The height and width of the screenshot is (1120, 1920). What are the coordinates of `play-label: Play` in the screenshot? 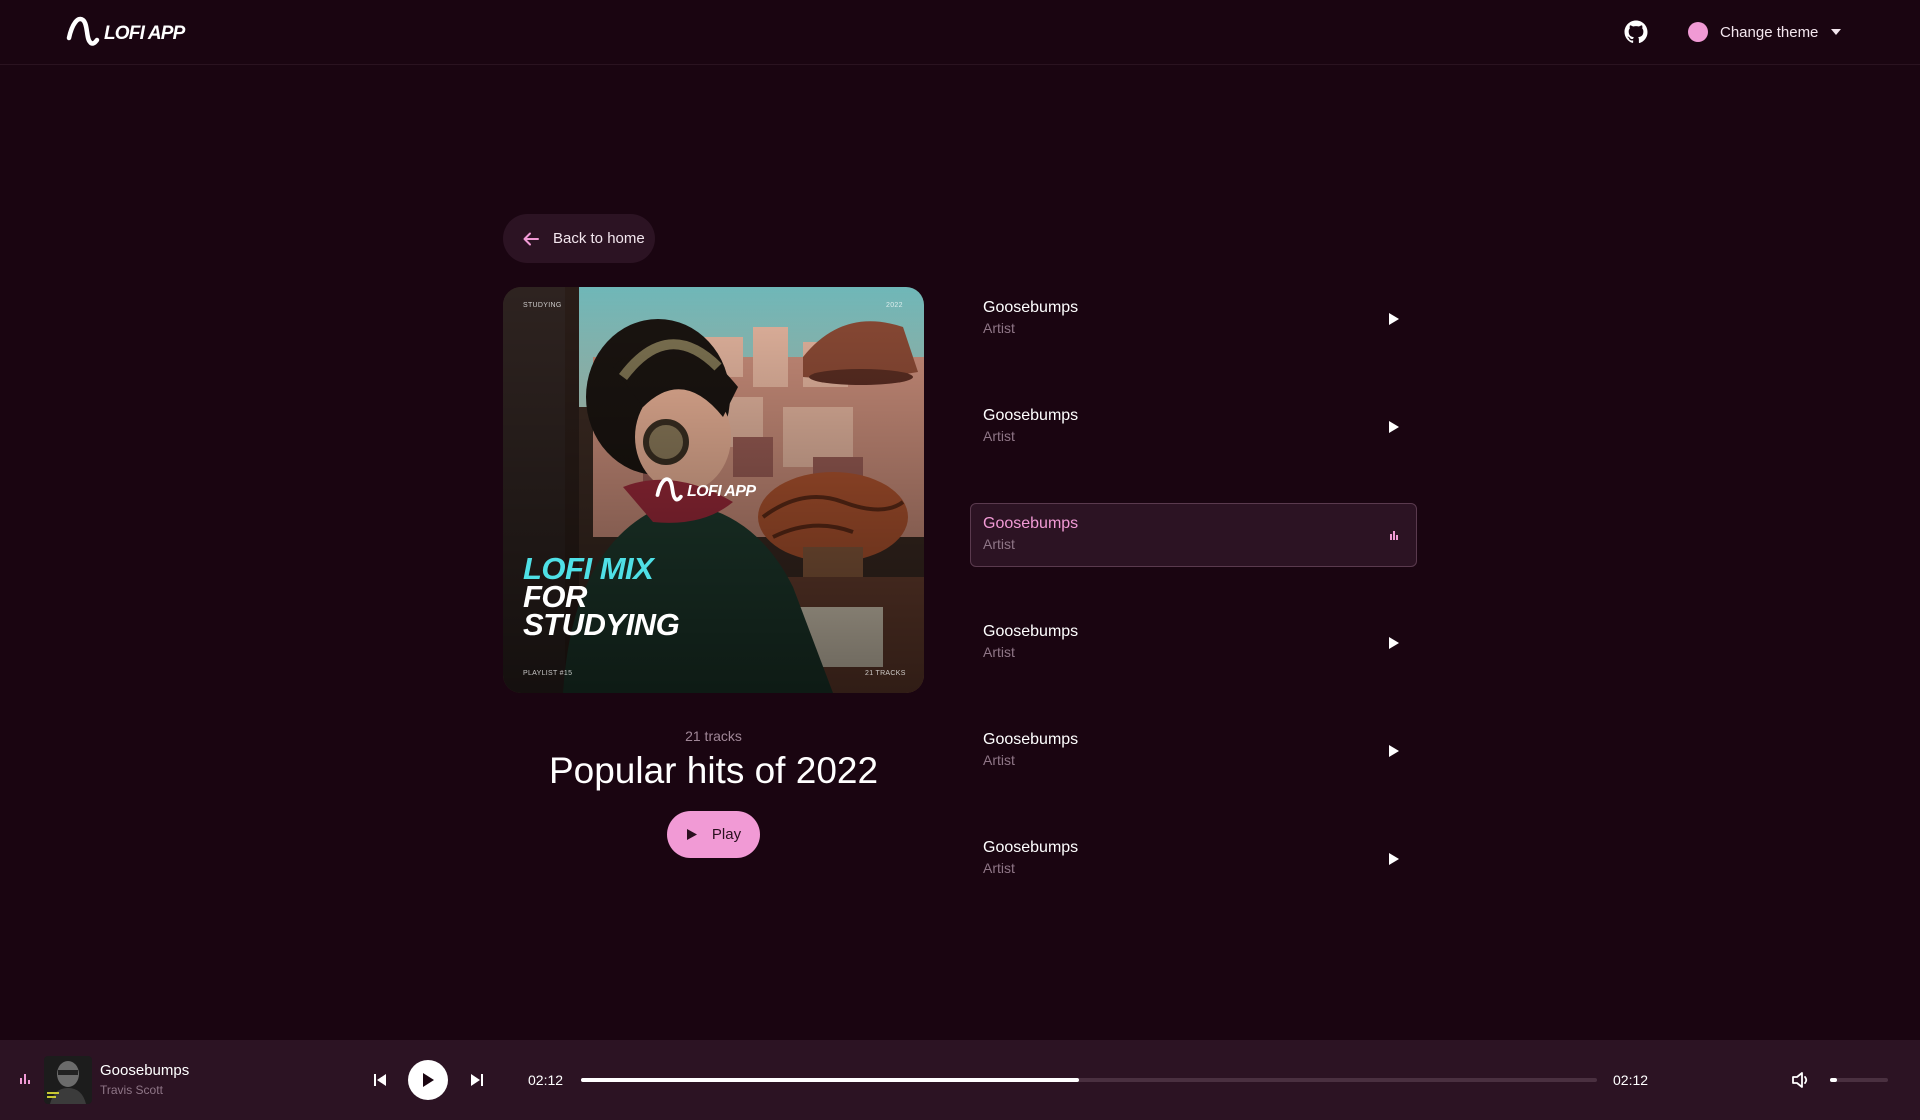 It's located at (726, 834).